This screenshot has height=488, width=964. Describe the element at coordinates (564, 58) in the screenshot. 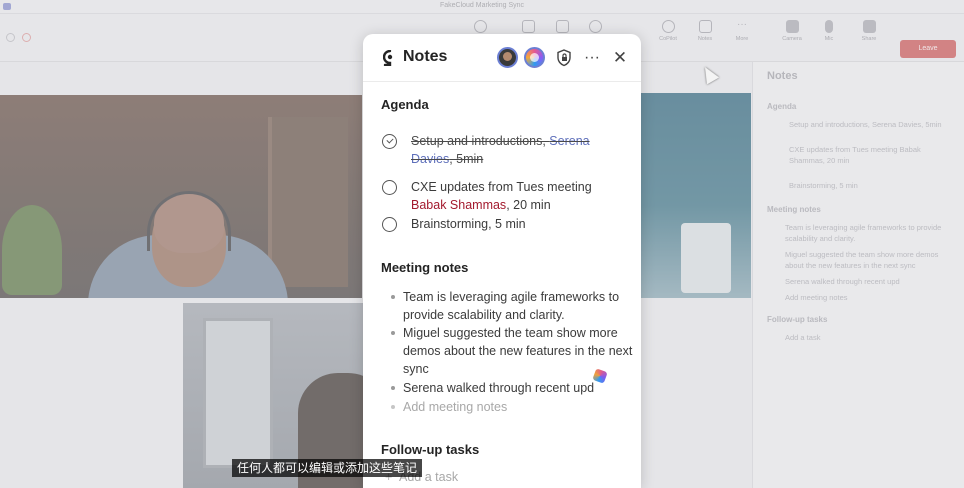

I see `shield-lock-icon` at that location.